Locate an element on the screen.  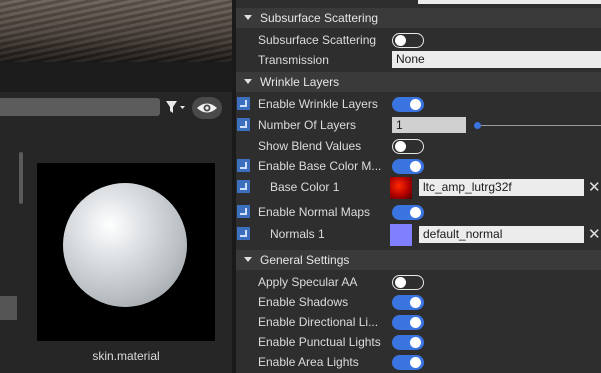
section-header-wrinkle-layers: Wrinkle Layers is located at coordinates (418, 82).